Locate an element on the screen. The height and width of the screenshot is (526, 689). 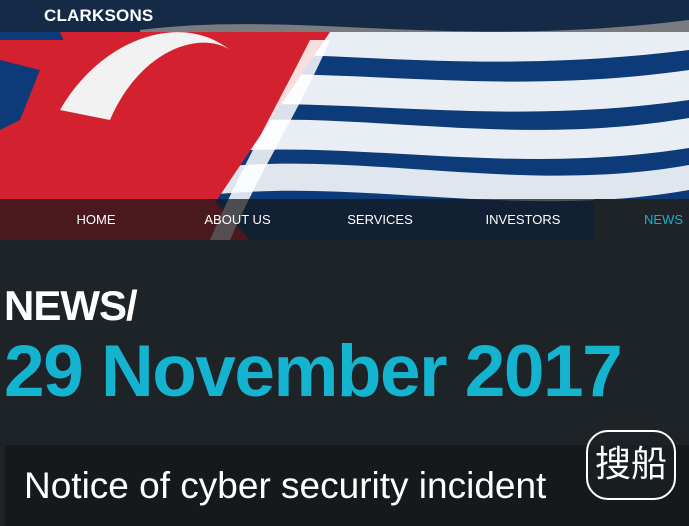
nav-investors: INVESTORS is located at coordinates (523, 219).